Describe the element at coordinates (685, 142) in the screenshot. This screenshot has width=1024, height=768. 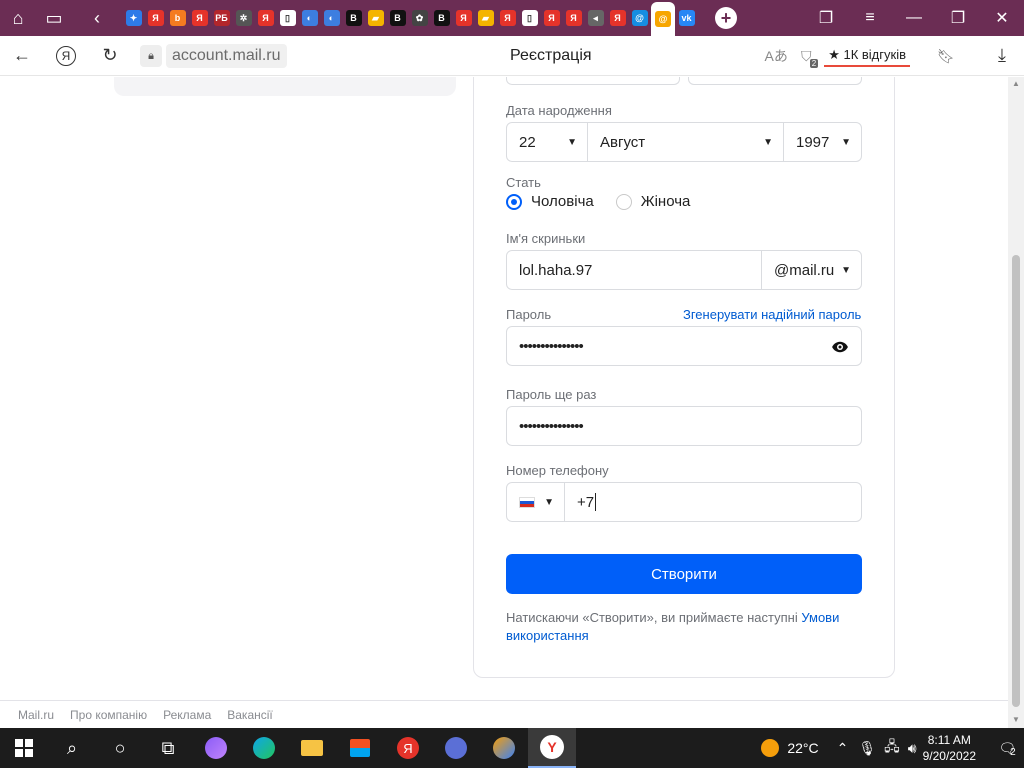
I see `birth-month-select: Август ▼` at that location.